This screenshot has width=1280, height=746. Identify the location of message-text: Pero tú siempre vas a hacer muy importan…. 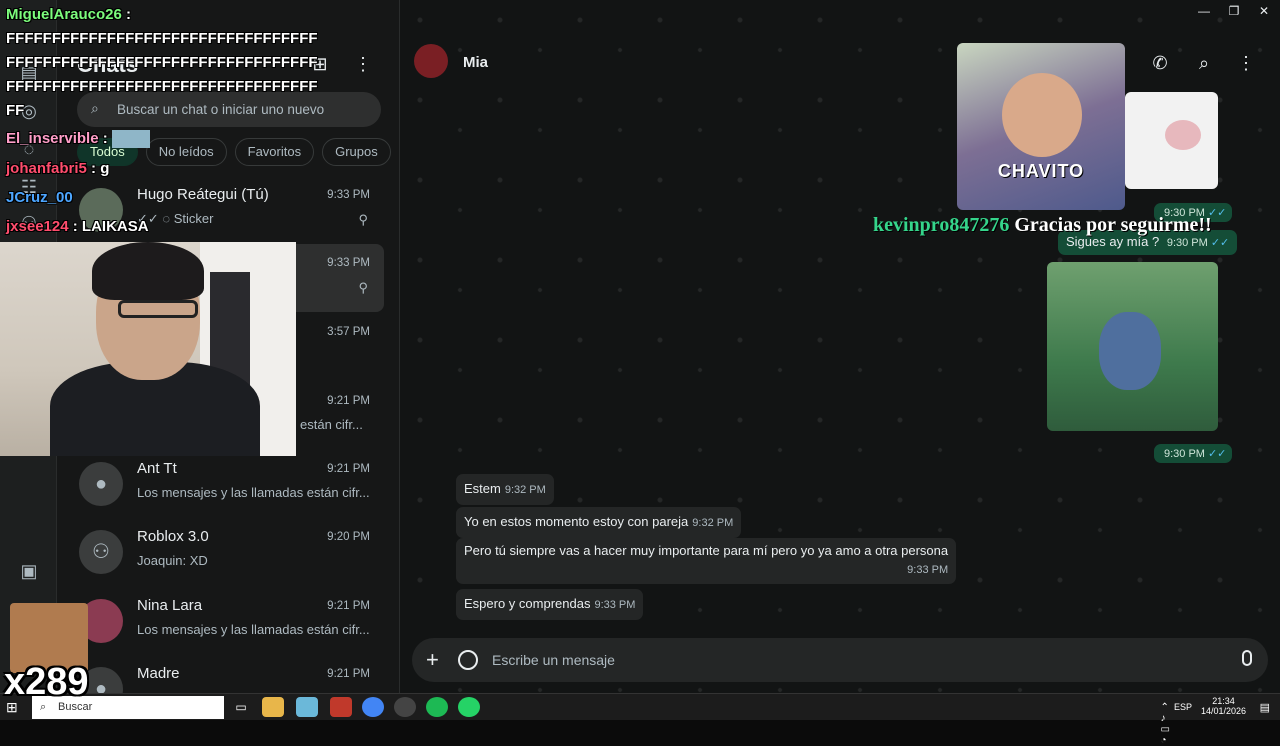
(706, 550).